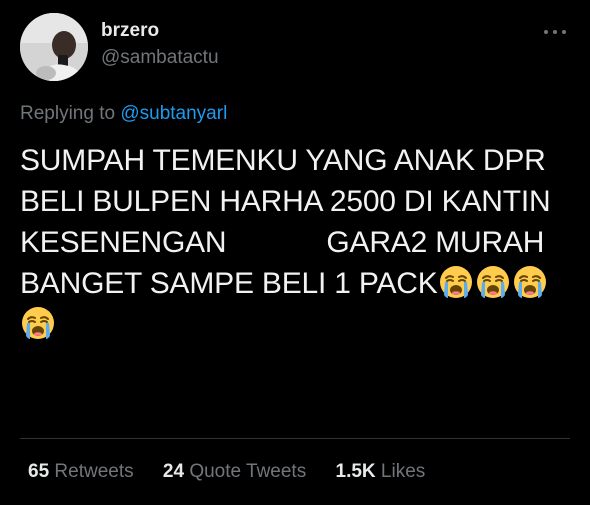 This screenshot has height=505, width=590. Describe the element at coordinates (283, 160) in the screenshot. I see `tweet-line: SUMPAH TEMENKU YANG ANAK DPR` at that location.